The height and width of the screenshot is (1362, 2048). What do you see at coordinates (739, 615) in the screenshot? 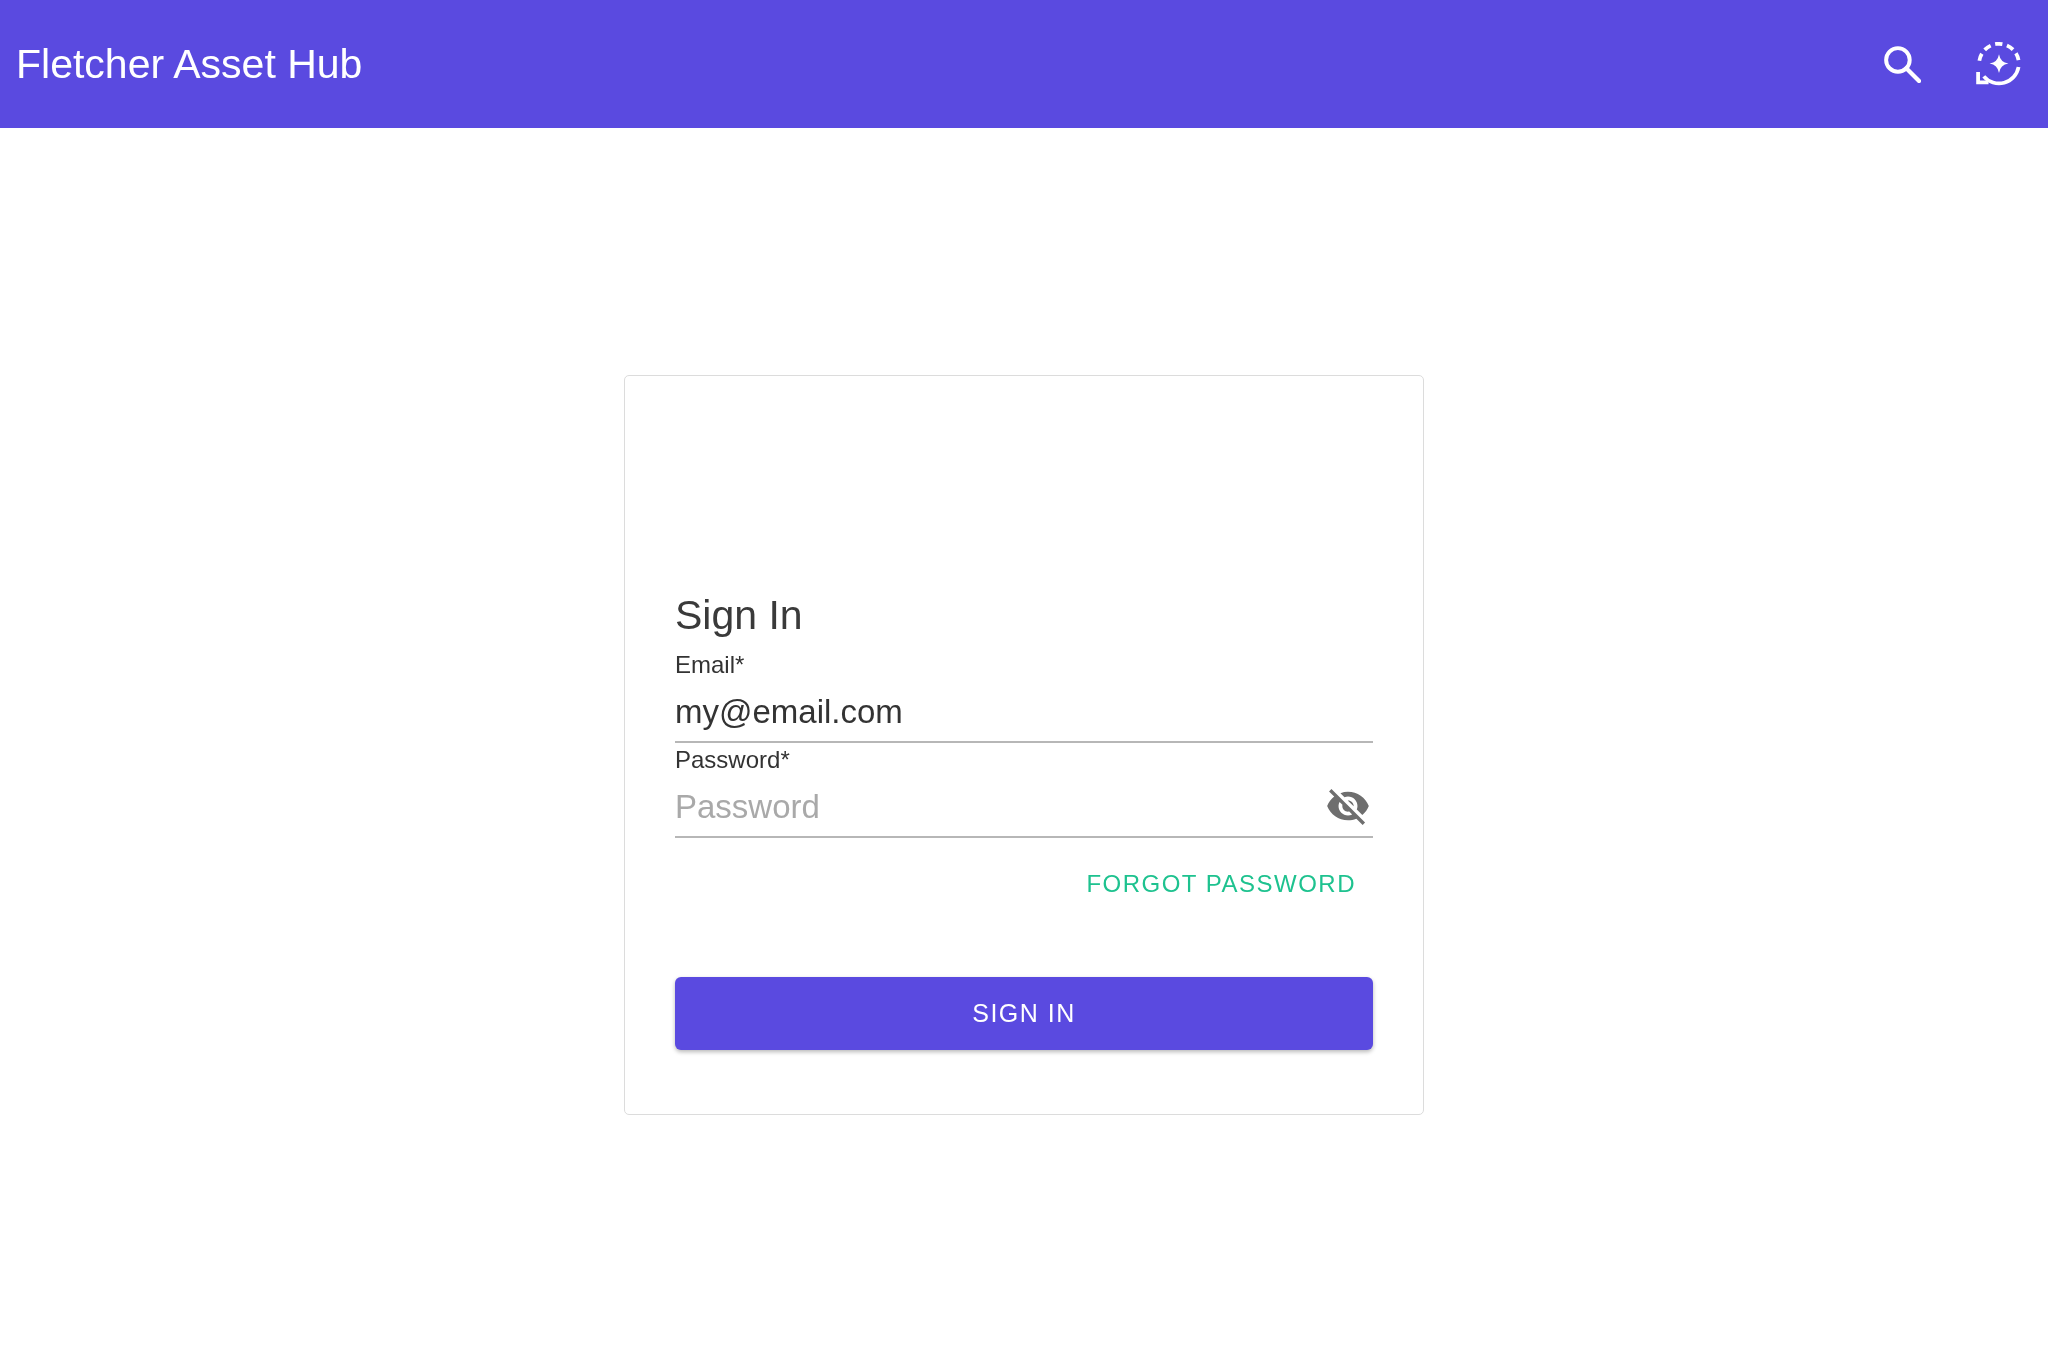
I see `card-title: Sign In` at bounding box center [739, 615].